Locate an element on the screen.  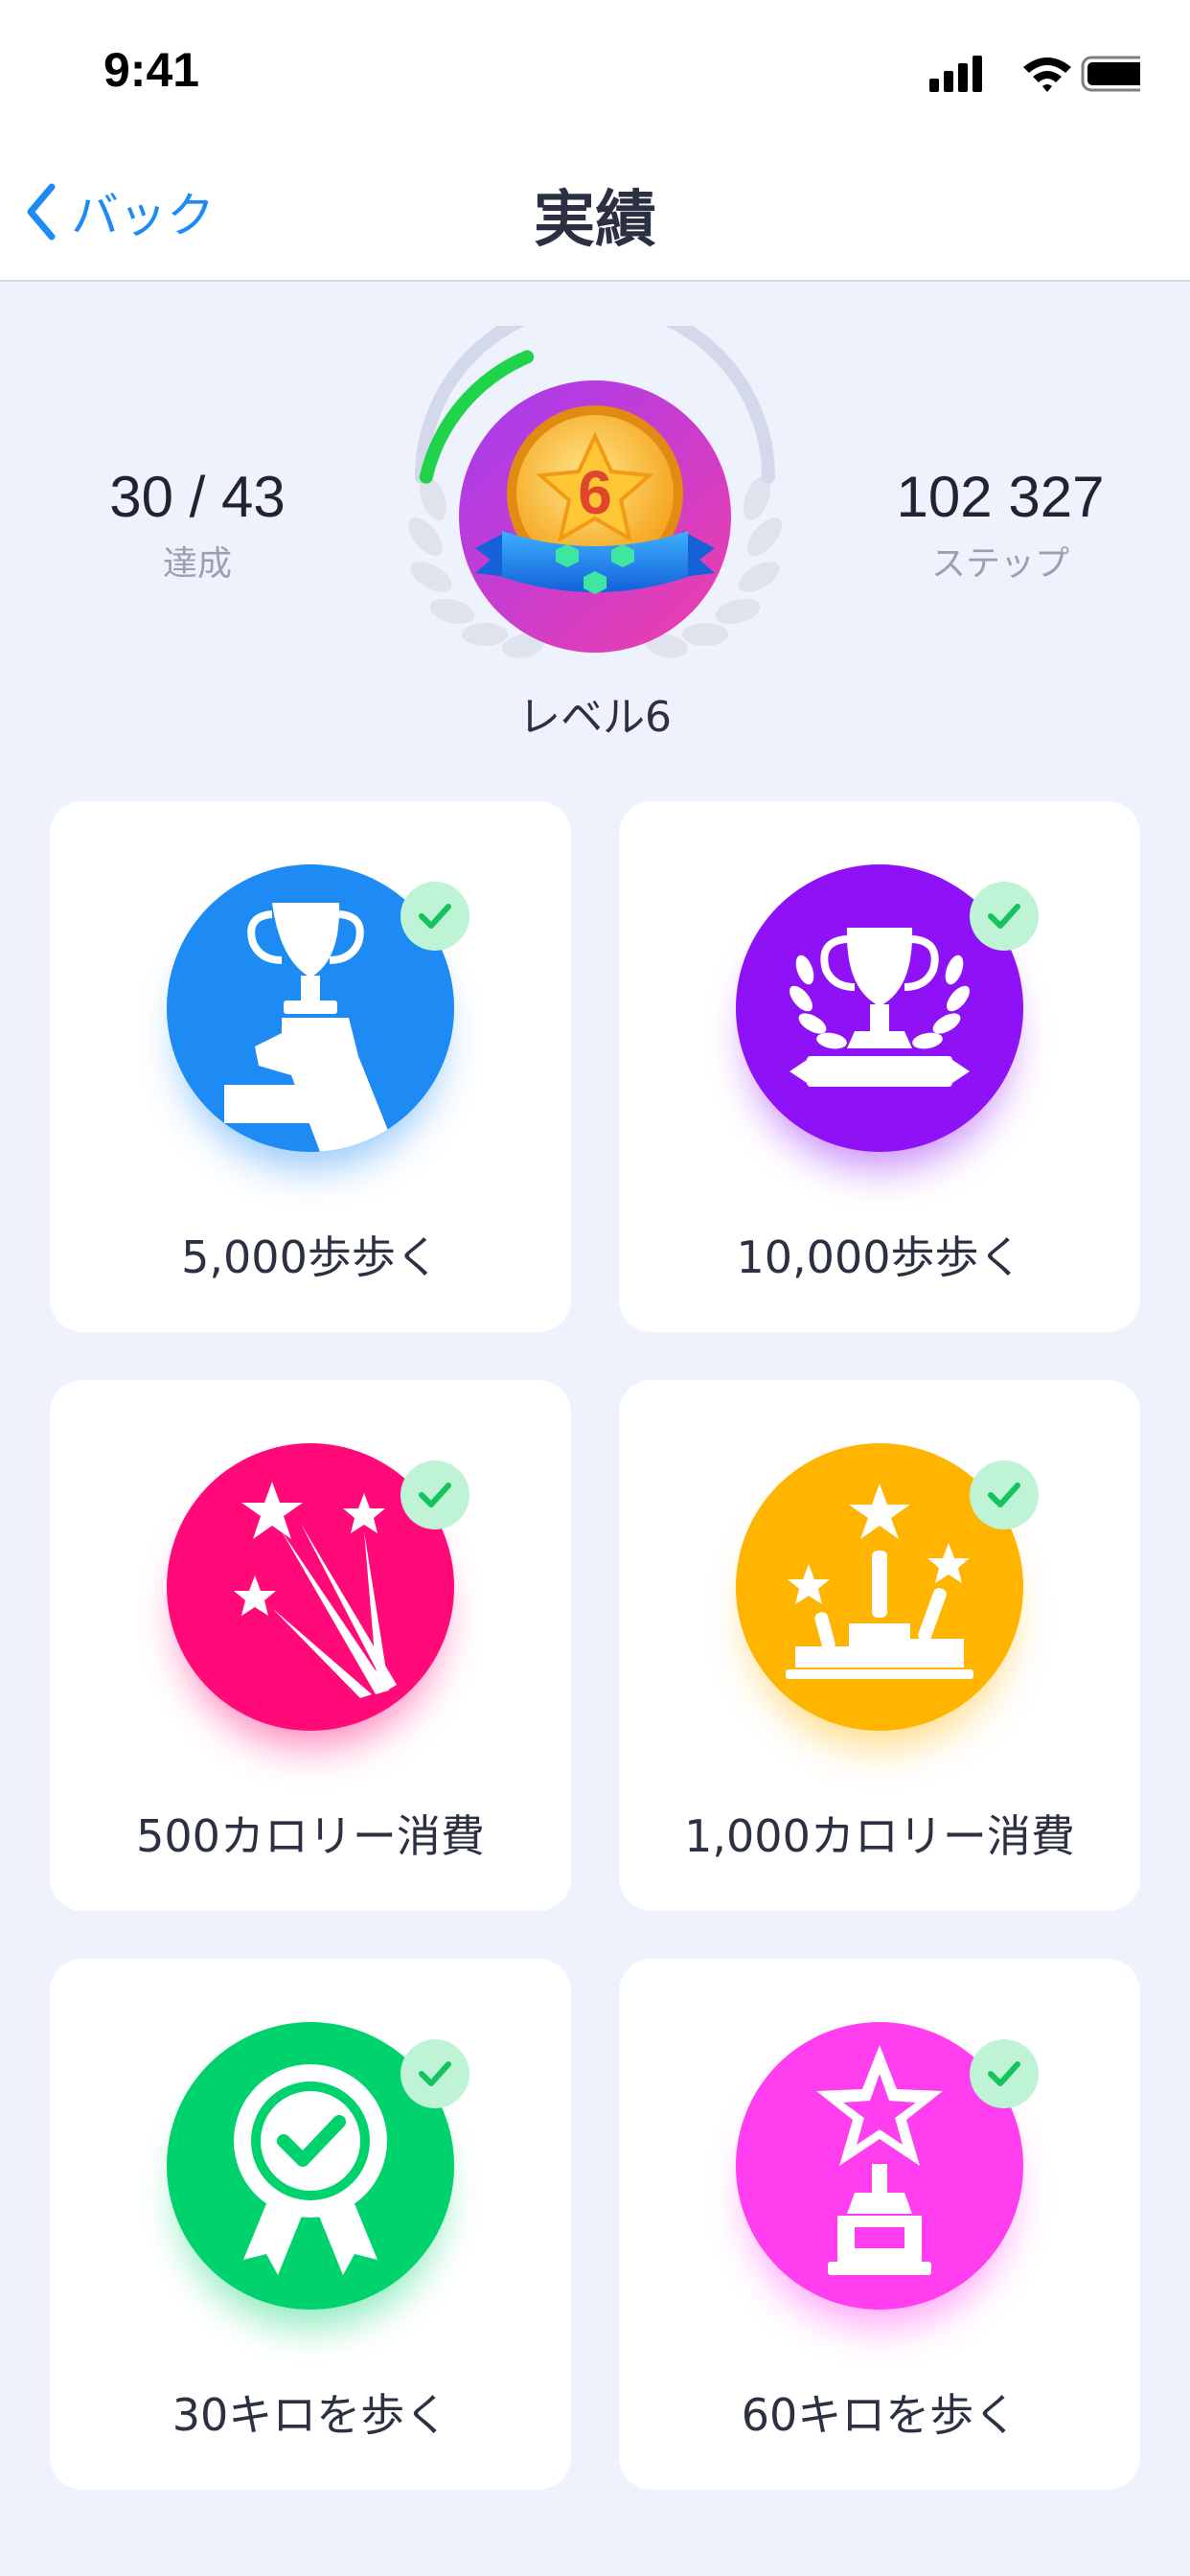
level-badge: 6 is located at coordinates (595, 492).